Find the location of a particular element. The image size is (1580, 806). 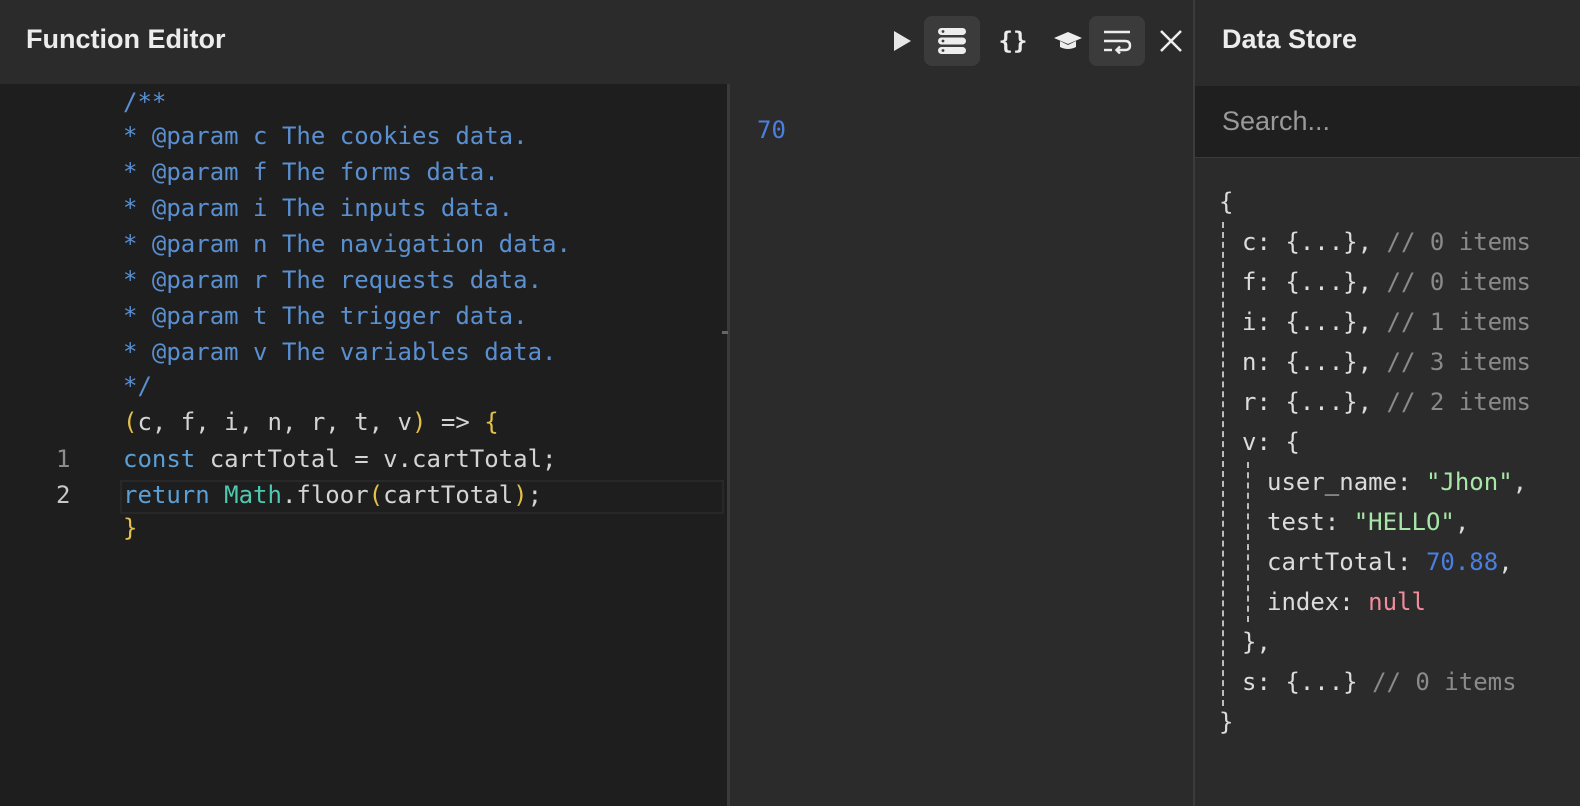

tree-key: i is located at coordinates (1249, 322).